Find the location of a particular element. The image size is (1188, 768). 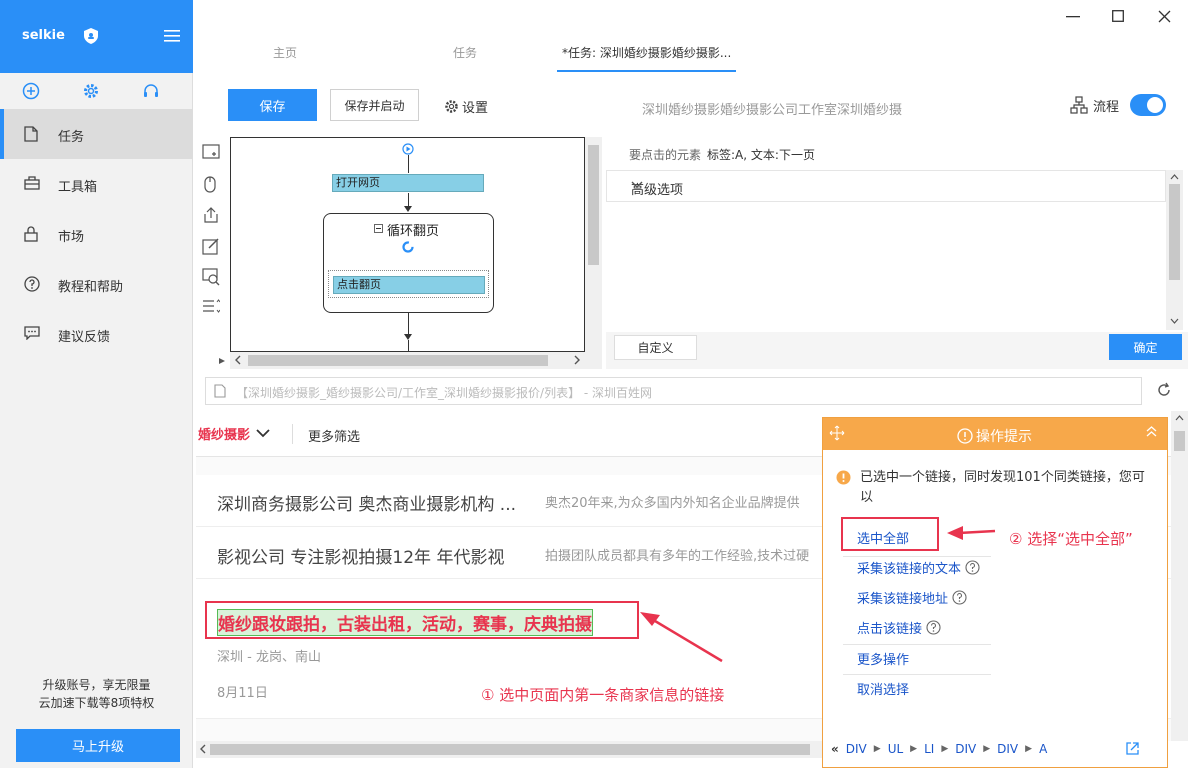

refresh-icon is located at coordinates (1164, 390).